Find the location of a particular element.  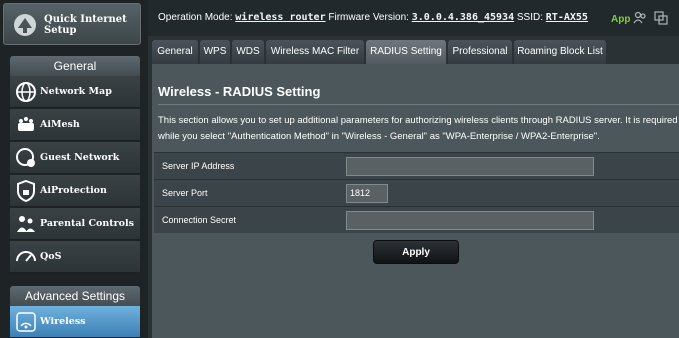

wifi-icon is located at coordinates (26, 322).